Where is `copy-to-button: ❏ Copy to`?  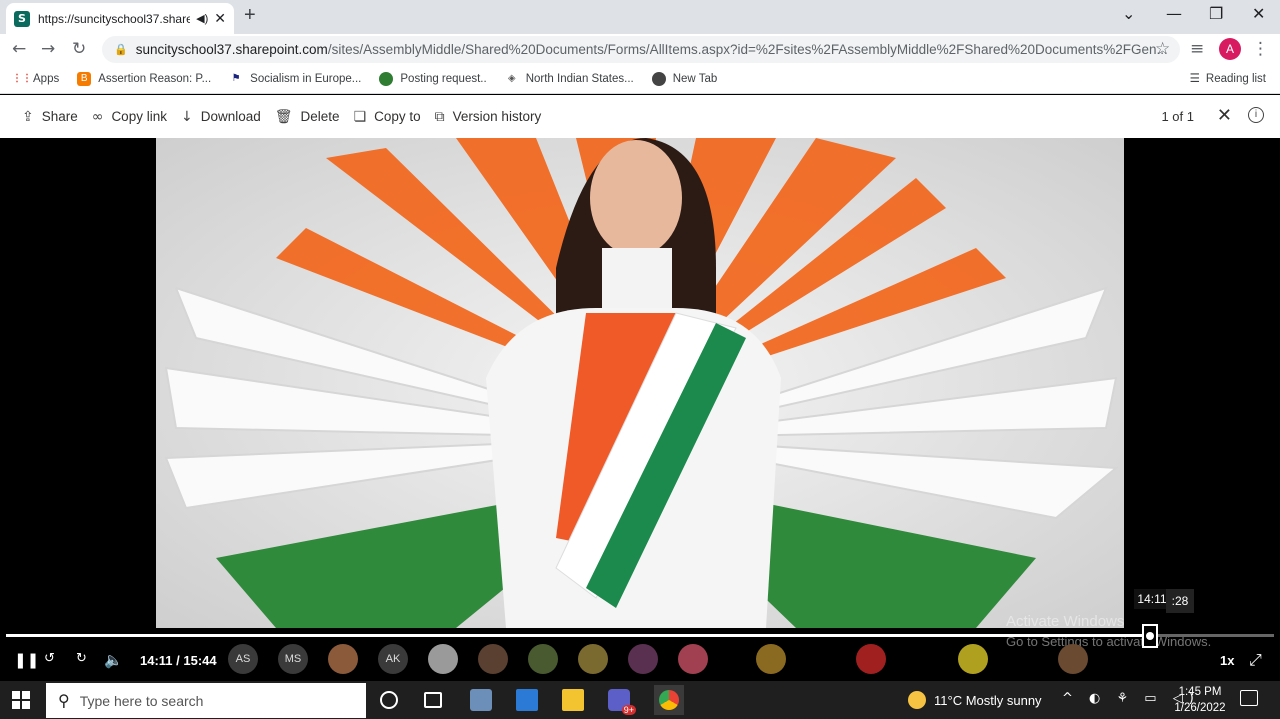
copy-to-button: ❏ Copy to is located at coordinates (387, 117).